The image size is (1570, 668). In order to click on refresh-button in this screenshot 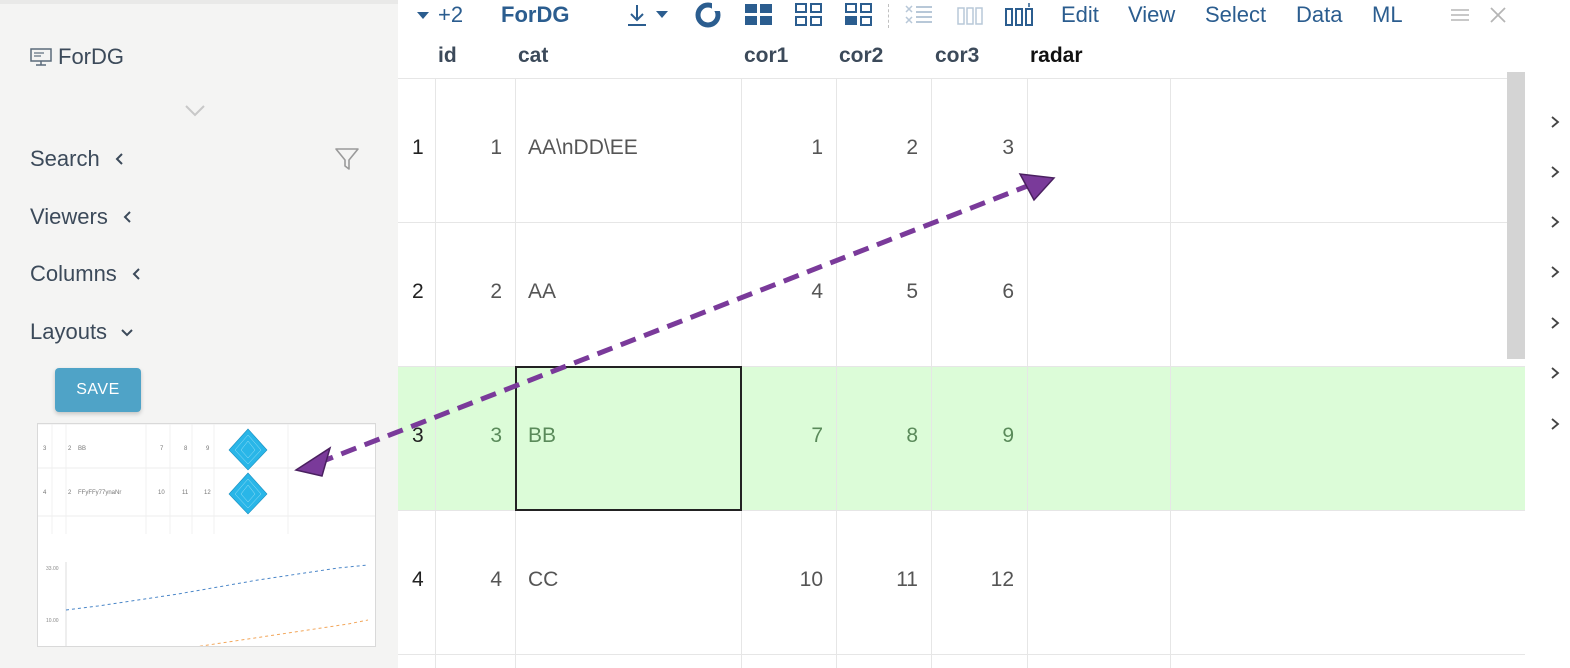, I will do `click(709, 15)`.